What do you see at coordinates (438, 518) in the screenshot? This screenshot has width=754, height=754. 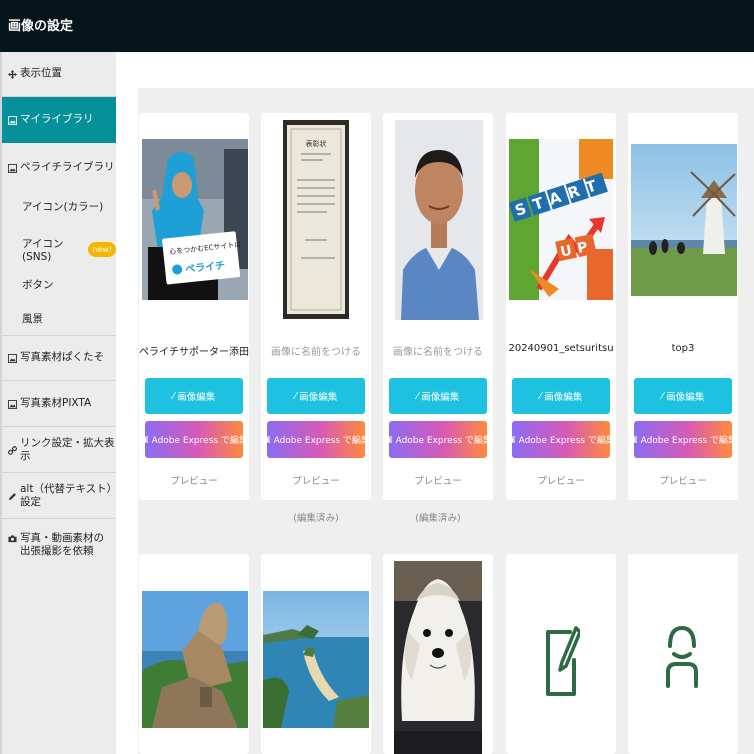 I see `edited-label: (編集済み)` at bounding box center [438, 518].